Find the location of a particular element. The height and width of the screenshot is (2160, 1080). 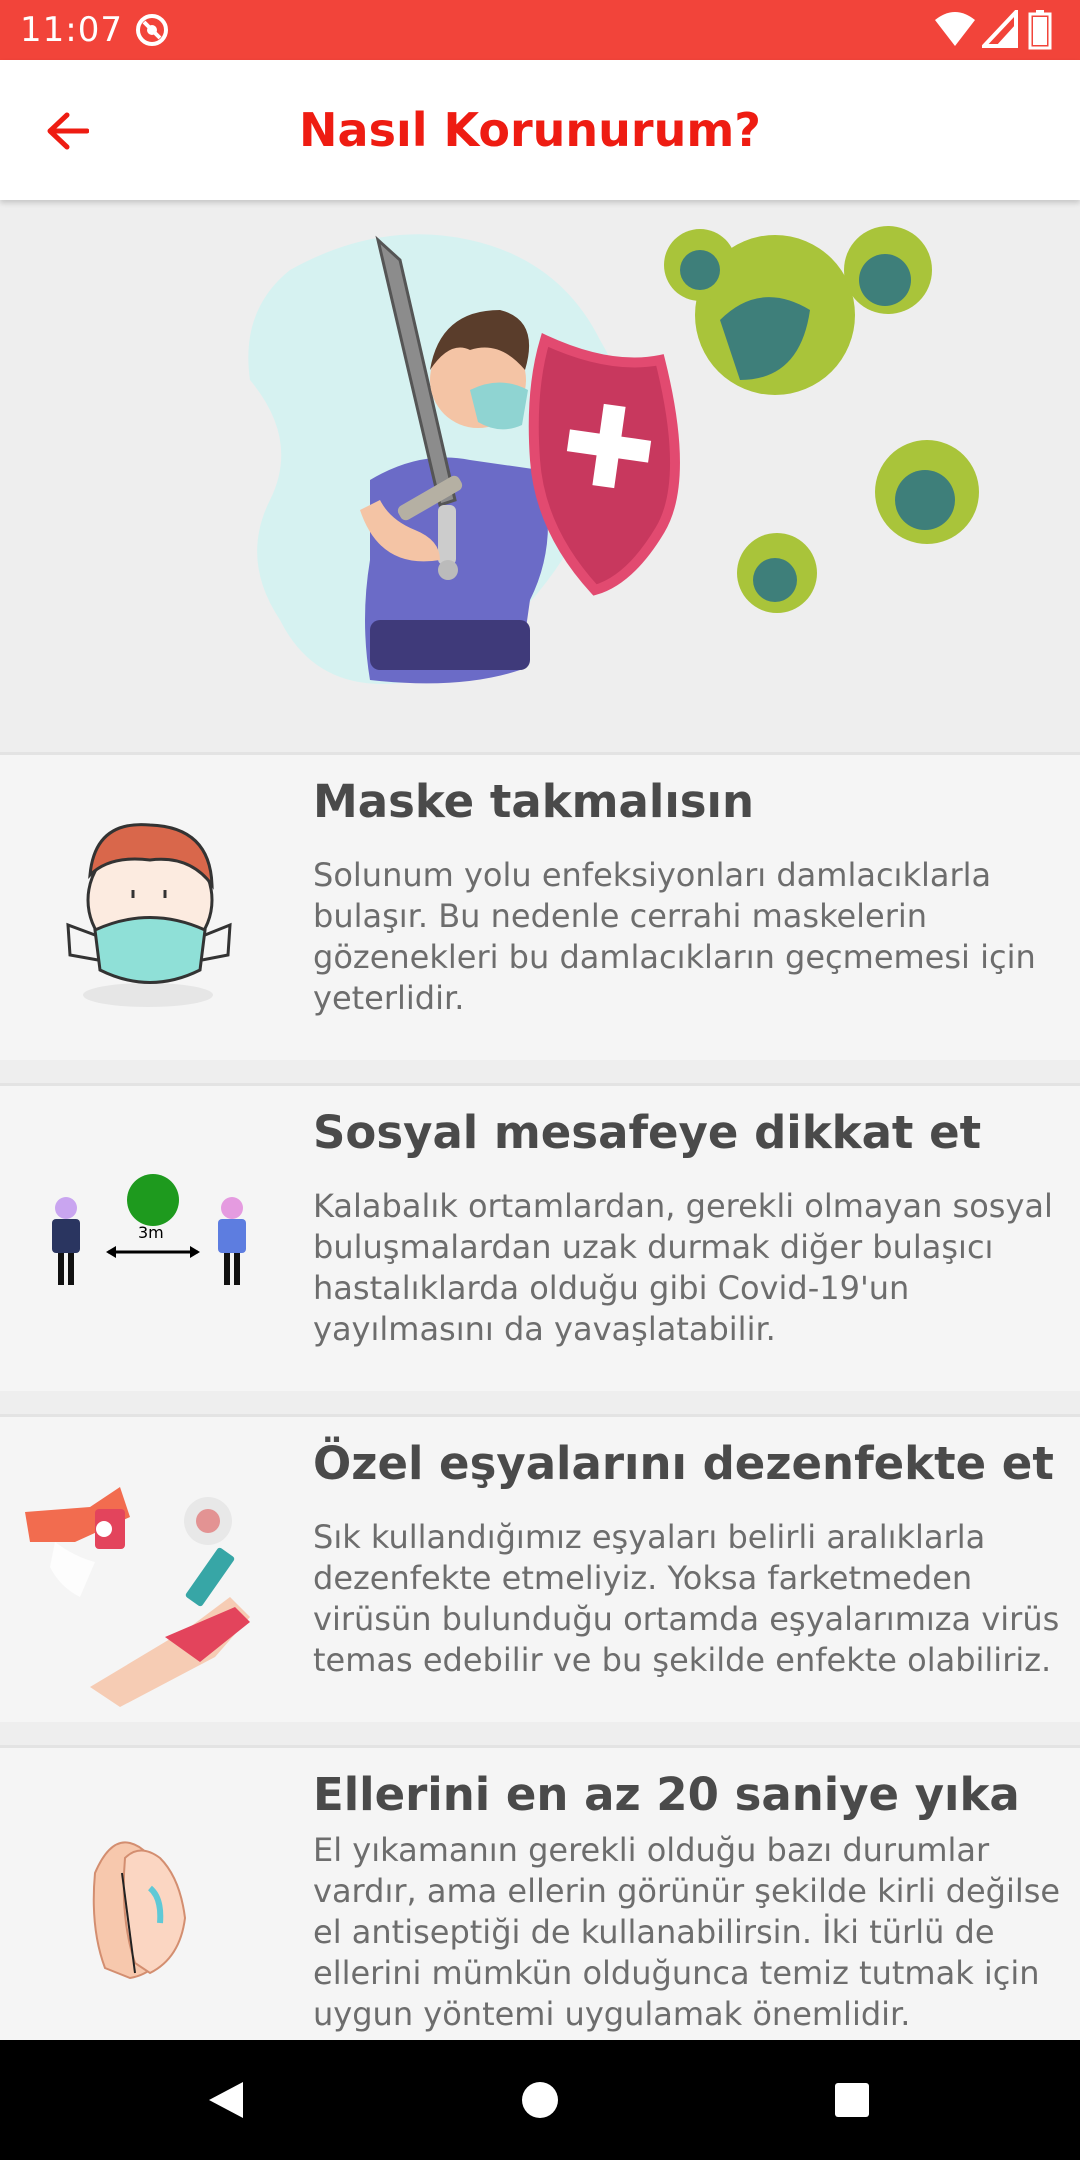

cellular-signal-icon is located at coordinates (1000, 29).